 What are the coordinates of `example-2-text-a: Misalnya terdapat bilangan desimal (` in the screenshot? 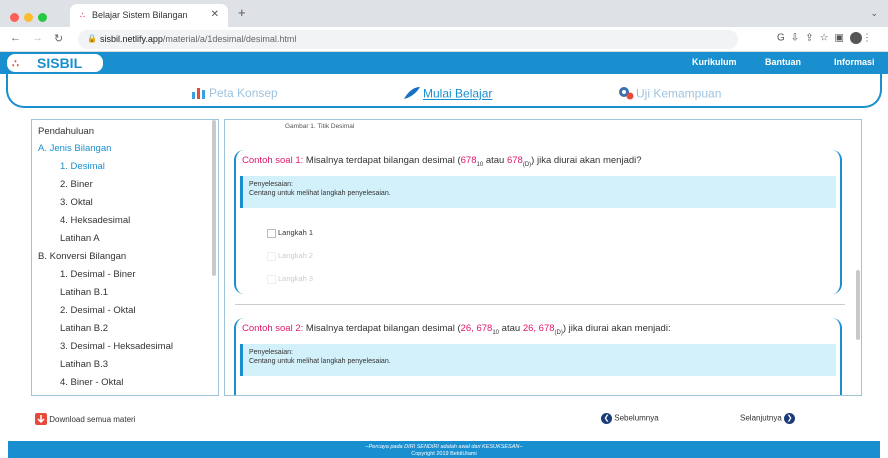 It's located at (382, 328).